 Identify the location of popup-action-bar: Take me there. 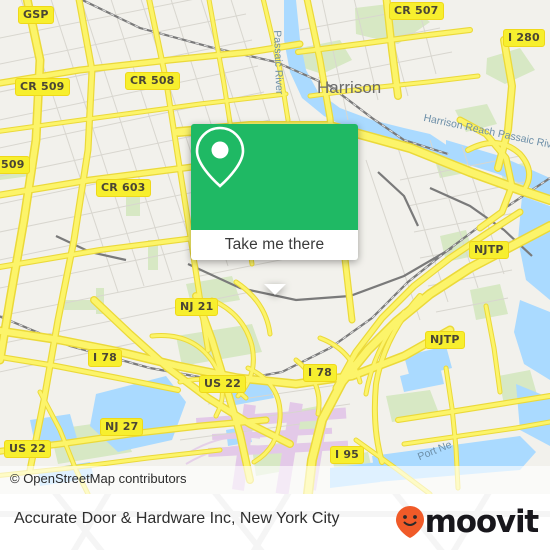
(274, 245).